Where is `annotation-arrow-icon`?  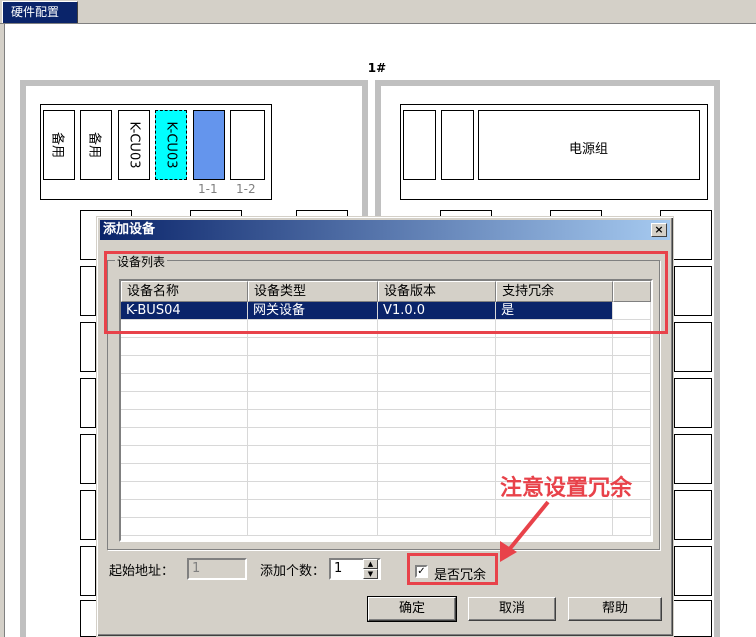
annotation-arrow-icon is located at coordinates (525, 531).